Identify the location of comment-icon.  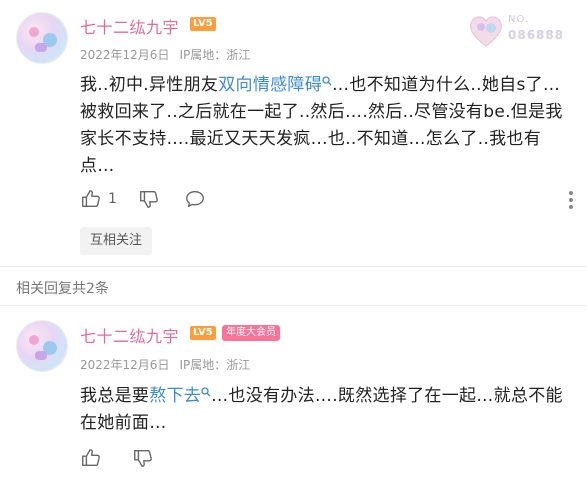
(195, 199).